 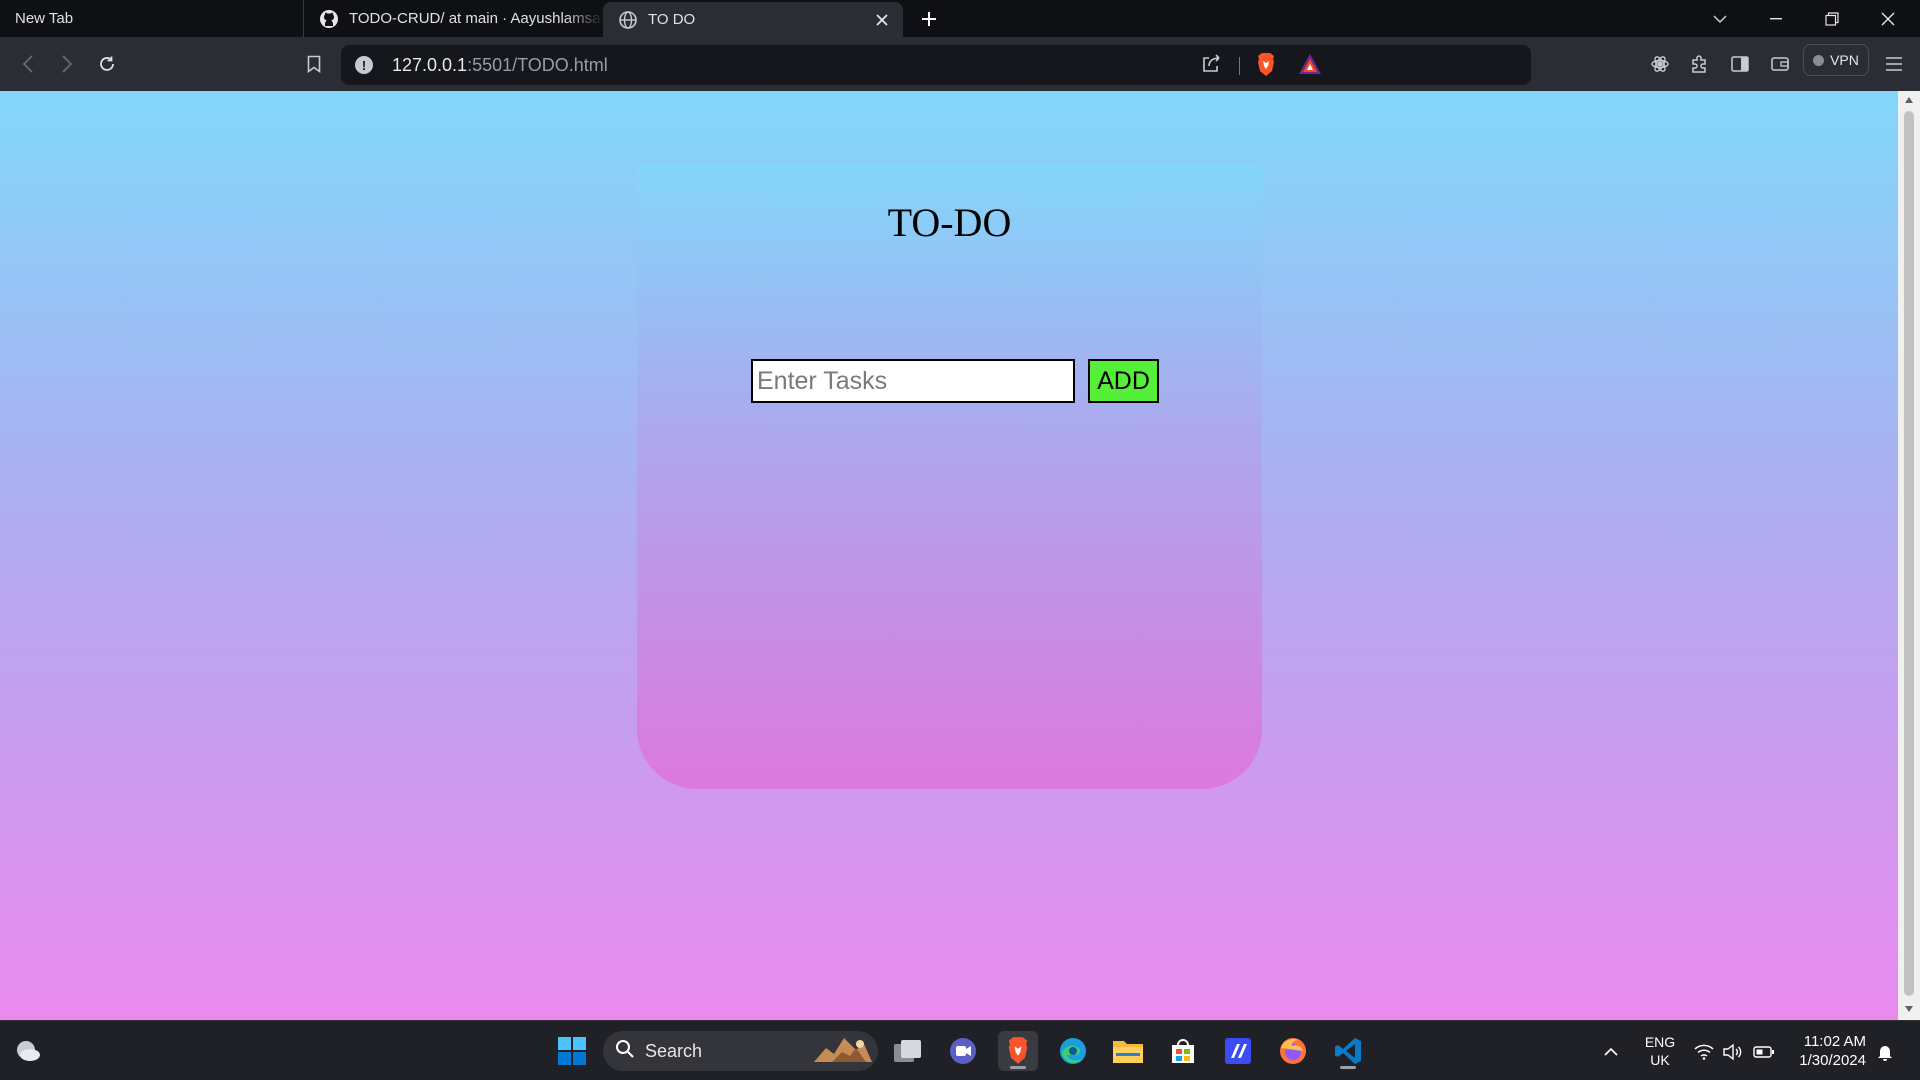 I want to click on url-host: 127.0.0.1, so click(x=430, y=65).